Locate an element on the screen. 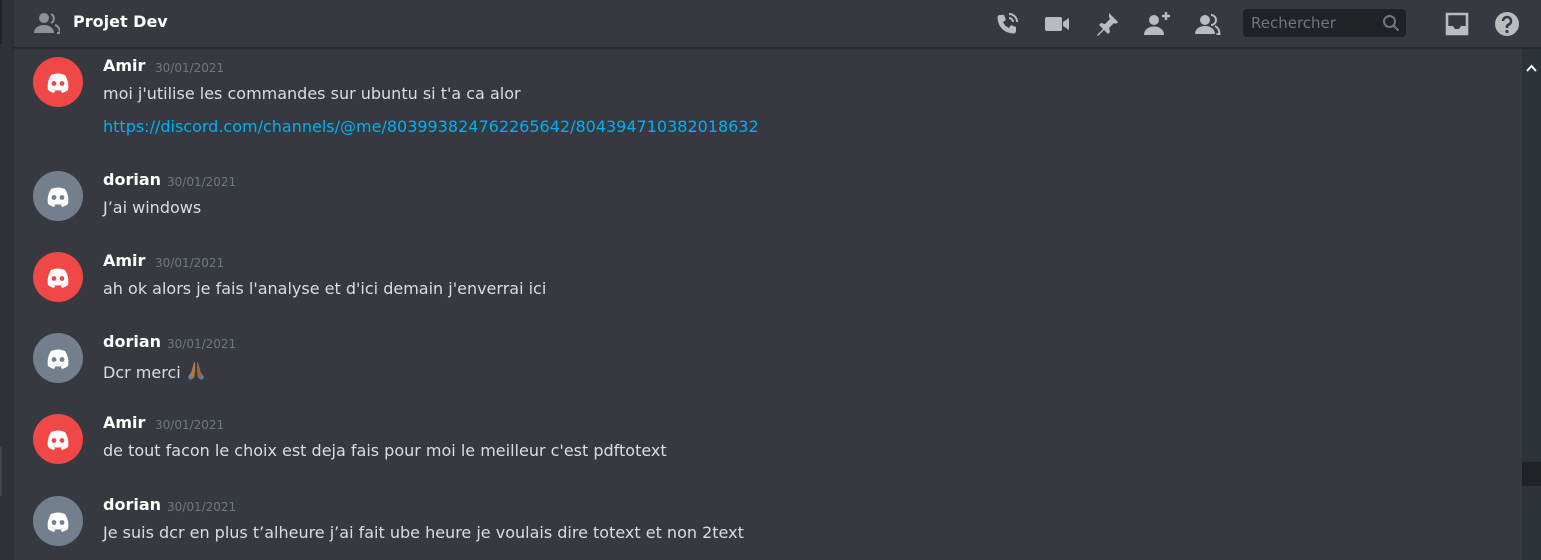  member-list-icon is located at coordinates (1207, 24).